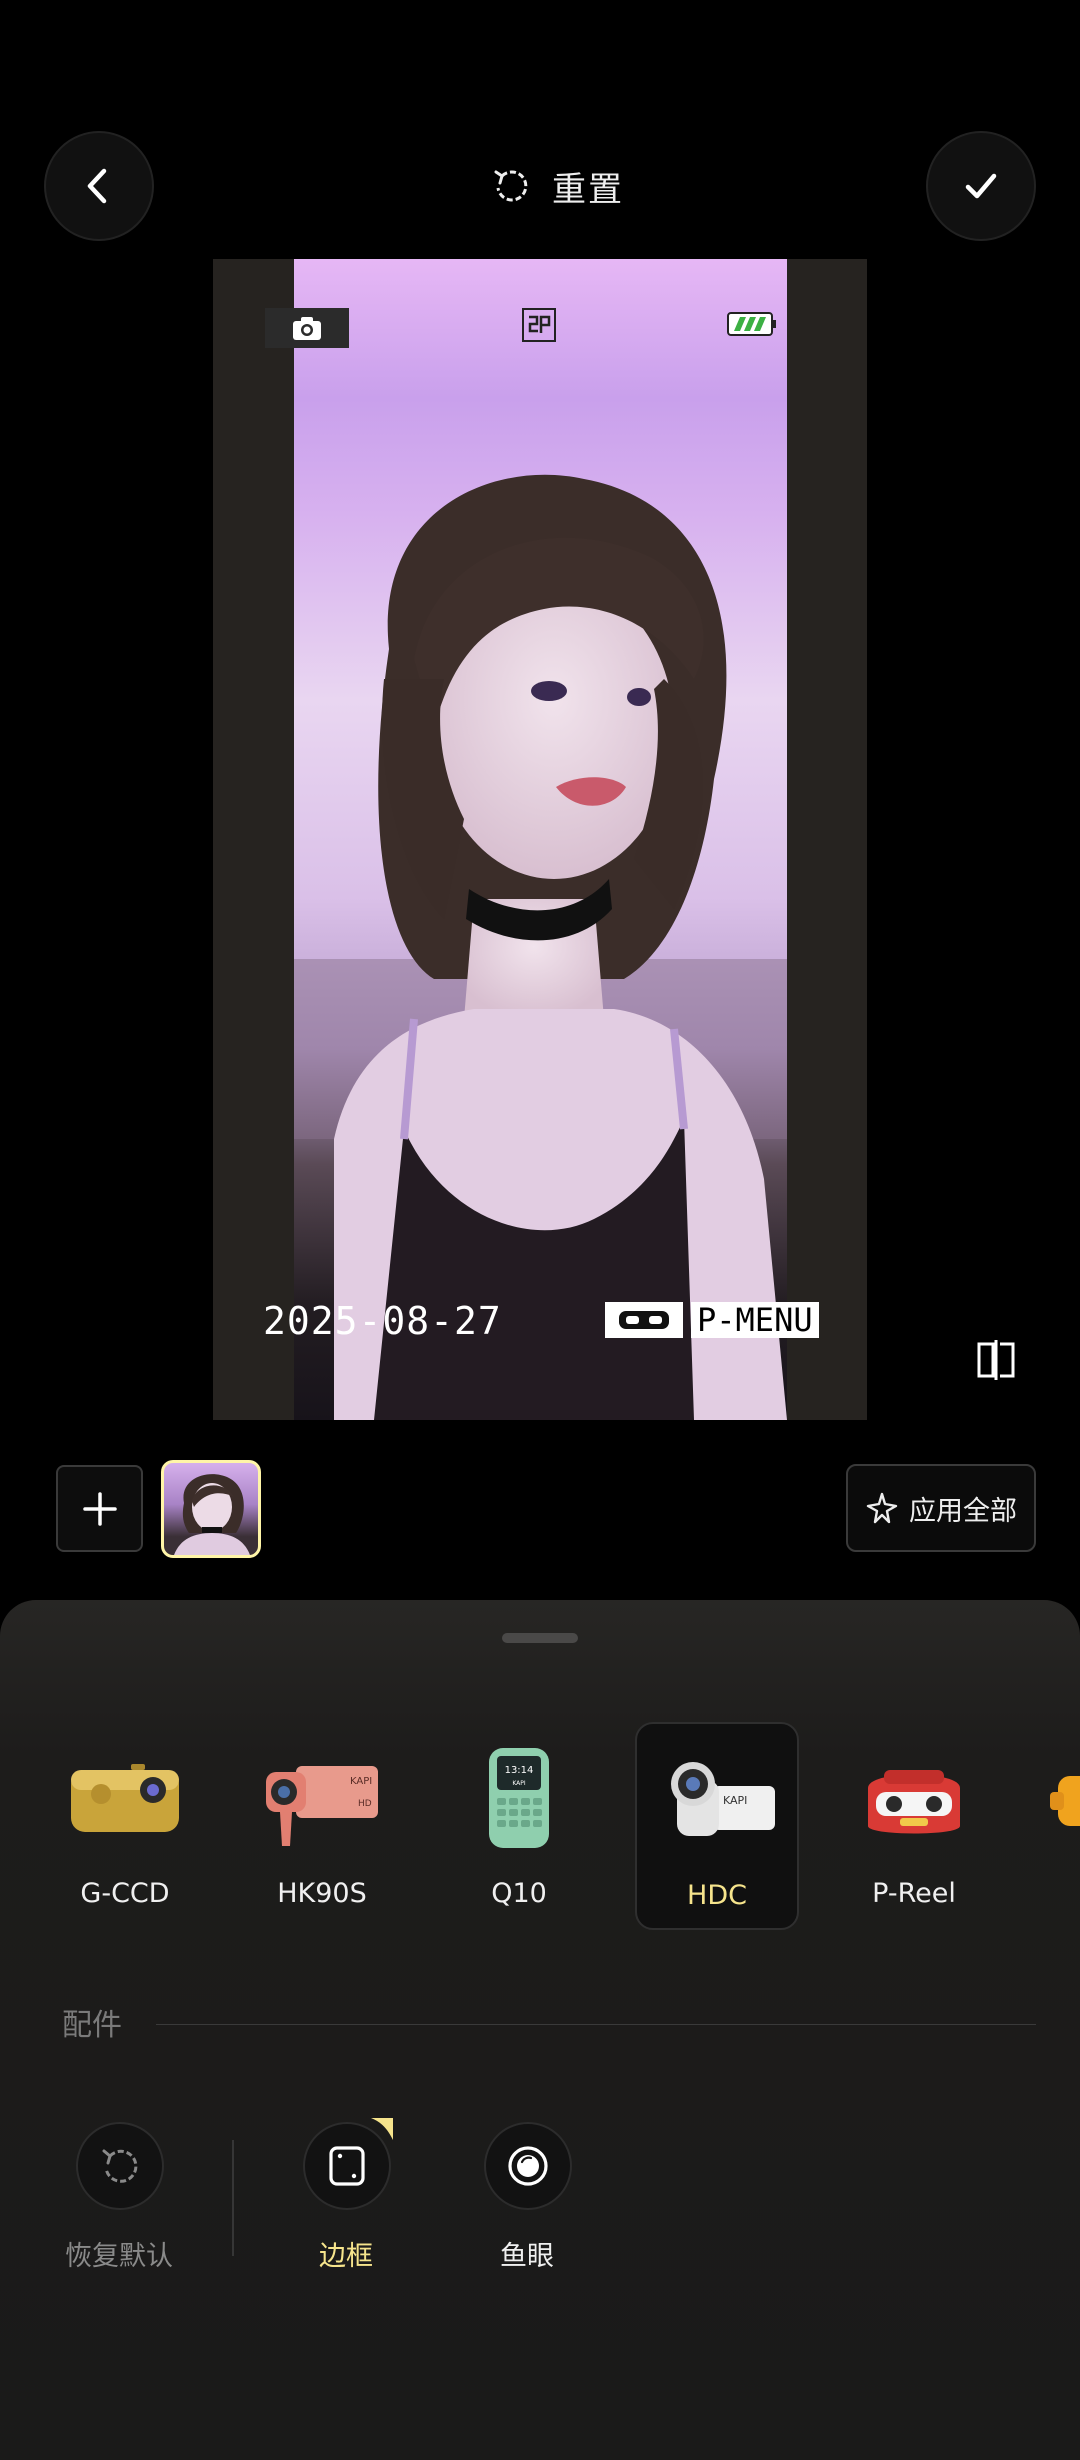  I want to click on p-reel-viewer-icon, so click(914, 1802).